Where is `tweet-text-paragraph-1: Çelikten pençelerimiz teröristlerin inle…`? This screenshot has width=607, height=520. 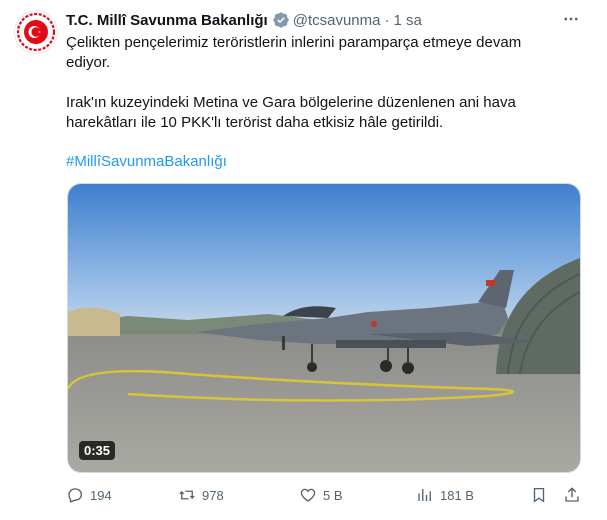 tweet-text-paragraph-1: Çelikten pençelerimiz teröristlerin inle… is located at coordinates (294, 52).